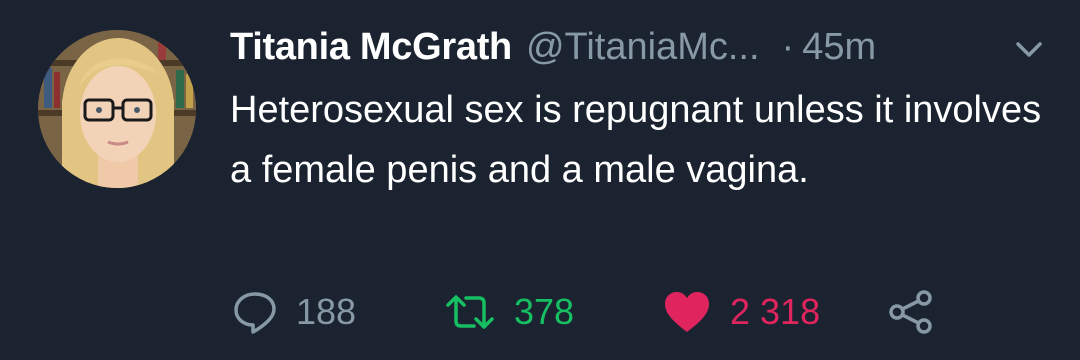 This screenshot has height=360, width=1080. I want to click on reply-icon, so click(255, 313).